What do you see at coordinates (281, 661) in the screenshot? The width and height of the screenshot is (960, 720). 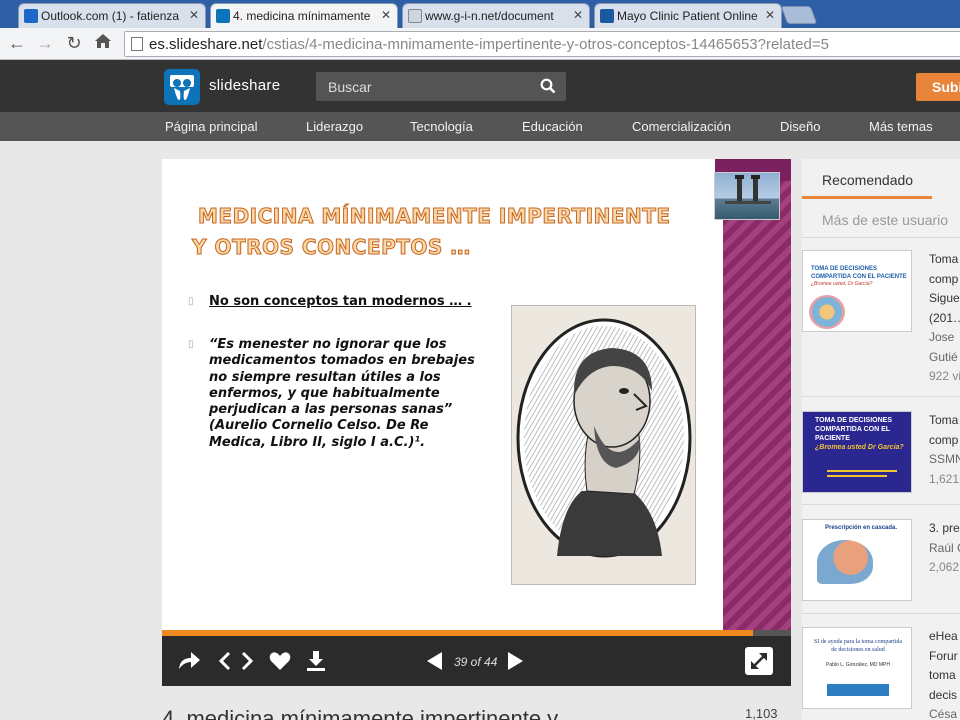 I see `like-heart-icon` at bounding box center [281, 661].